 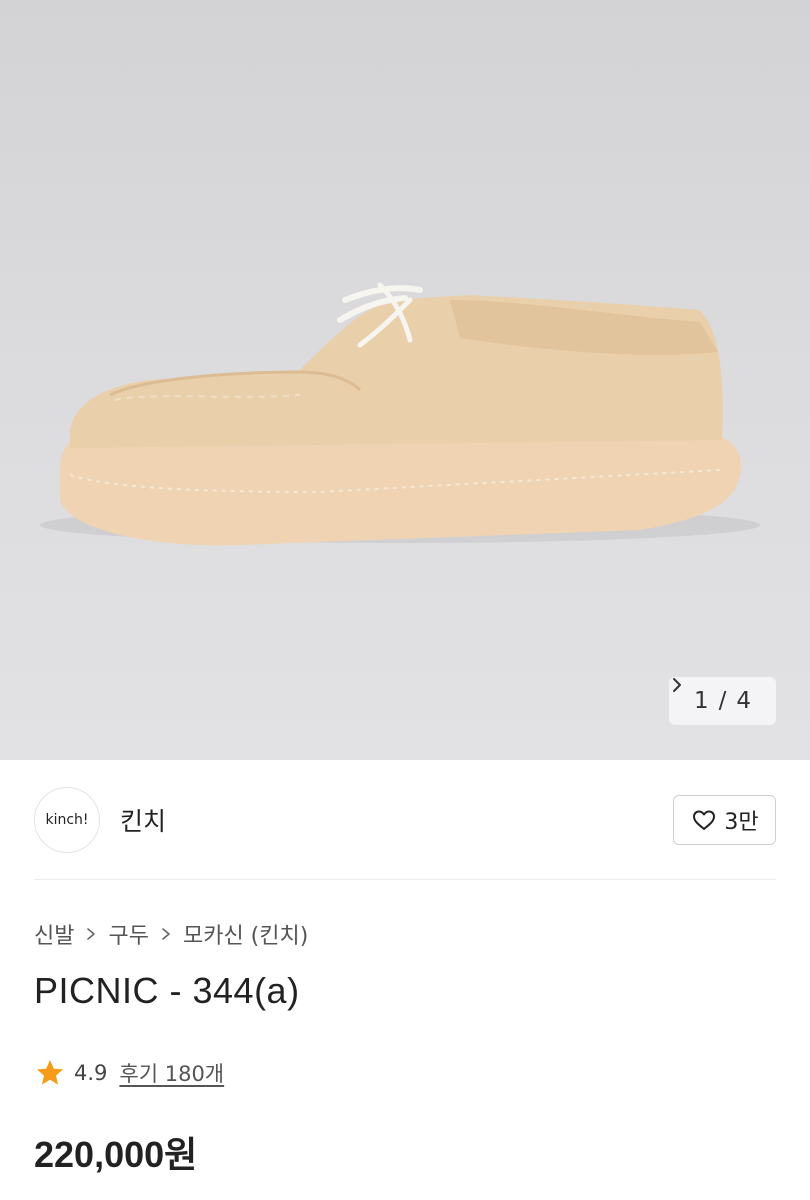 What do you see at coordinates (171, 934) in the screenshot?
I see `breadcrumb: 신발 구두 모카신 (킨치)` at bounding box center [171, 934].